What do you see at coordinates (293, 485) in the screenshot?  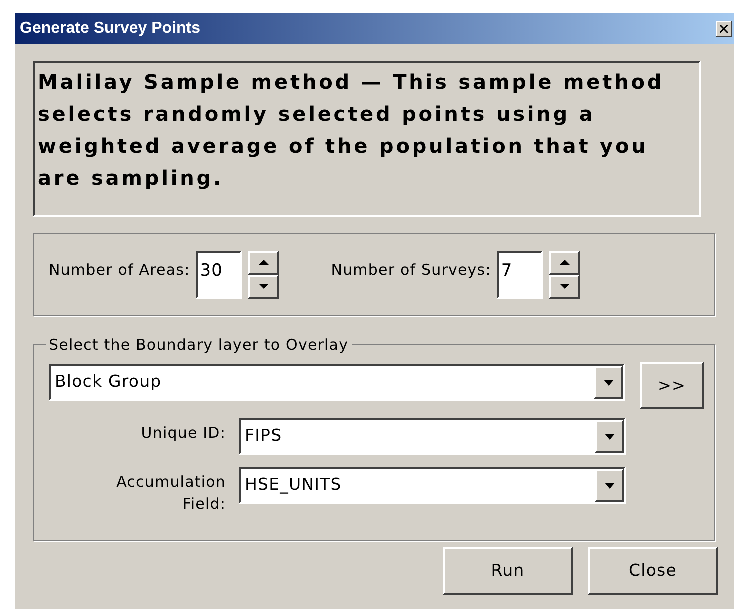 I see `dropdown-value: HSE_UNITS` at bounding box center [293, 485].